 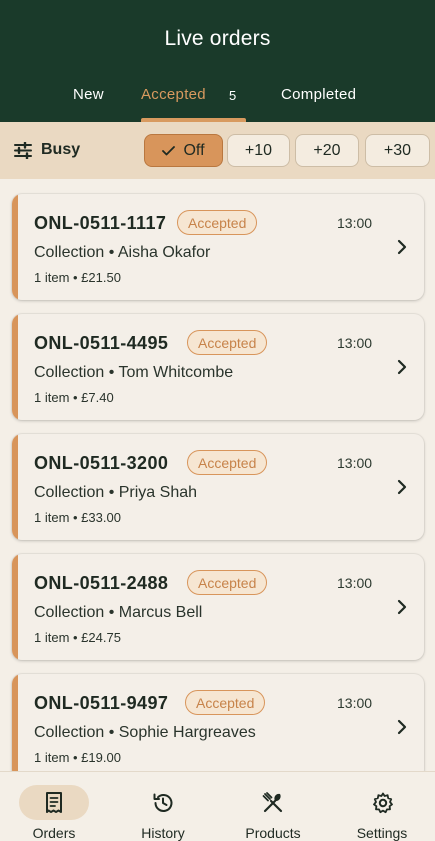 What do you see at coordinates (116, 492) in the screenshot?
I see `order-type-customer: Collection • Priya Shah` at bounding box center [116, 492].